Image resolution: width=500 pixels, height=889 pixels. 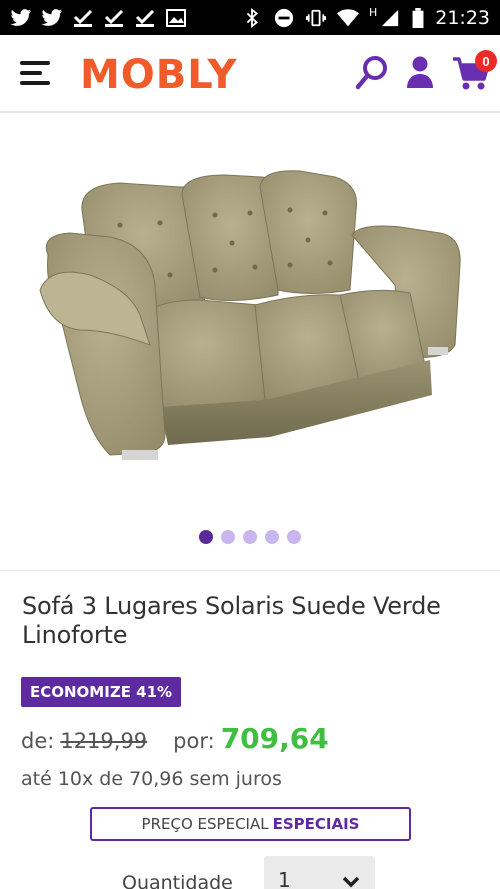 What do you see at coordinates (205, 824) in the screenshot?
I see `special-price-label: PREÇO ESPECIAL` at bounding box center [205, 824].